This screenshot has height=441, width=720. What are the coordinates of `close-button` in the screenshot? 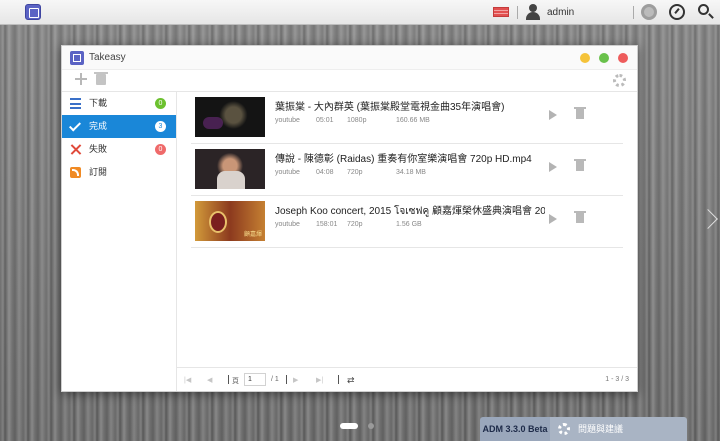 It's located at (623, 58).